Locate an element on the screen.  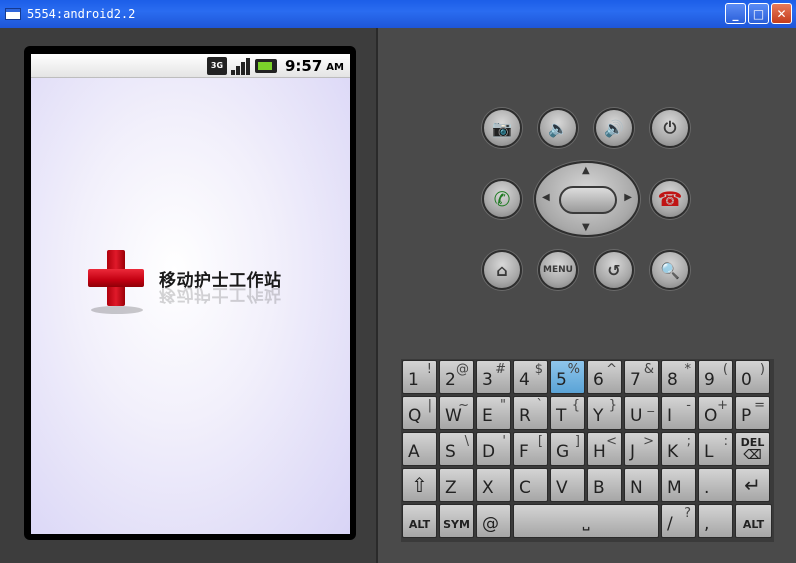
key-main-label: H is located at coordinates (599, 452).